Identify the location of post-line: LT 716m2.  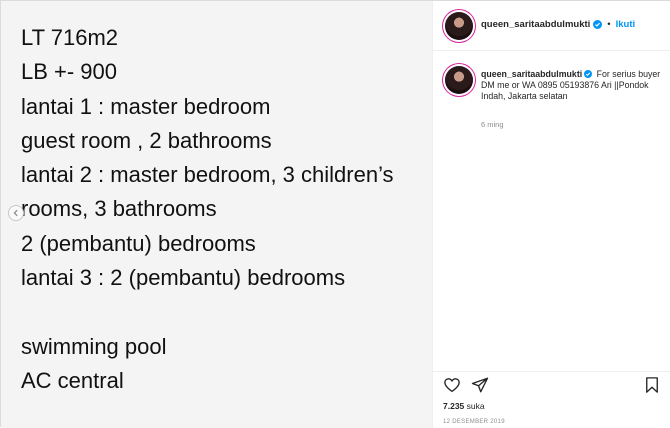
(70, 37).